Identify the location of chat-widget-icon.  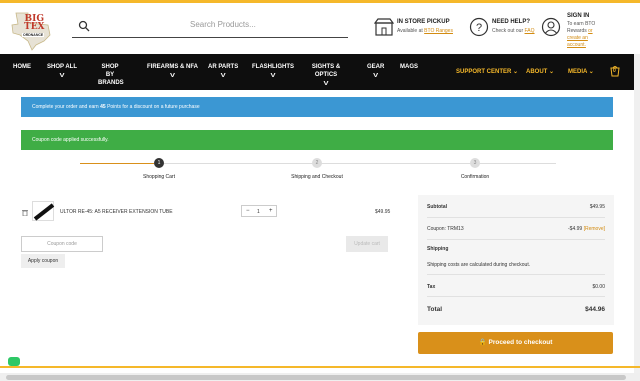
(14, 361).